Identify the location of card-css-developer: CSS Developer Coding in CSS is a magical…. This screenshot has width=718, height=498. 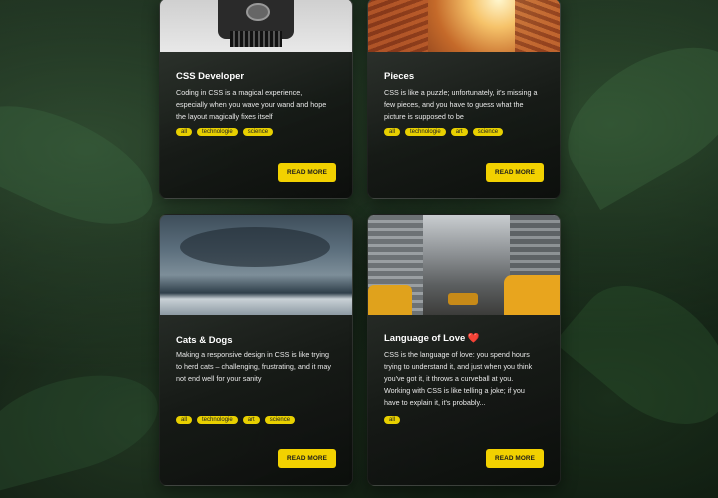
(256, 99).